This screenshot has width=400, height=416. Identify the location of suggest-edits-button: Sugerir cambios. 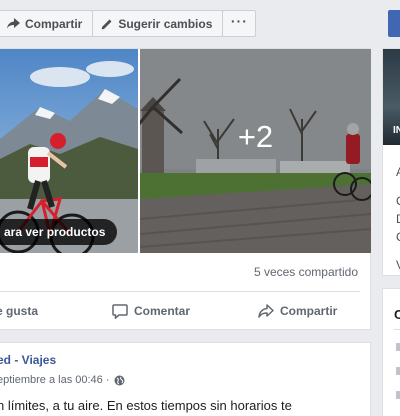
(158, 23).